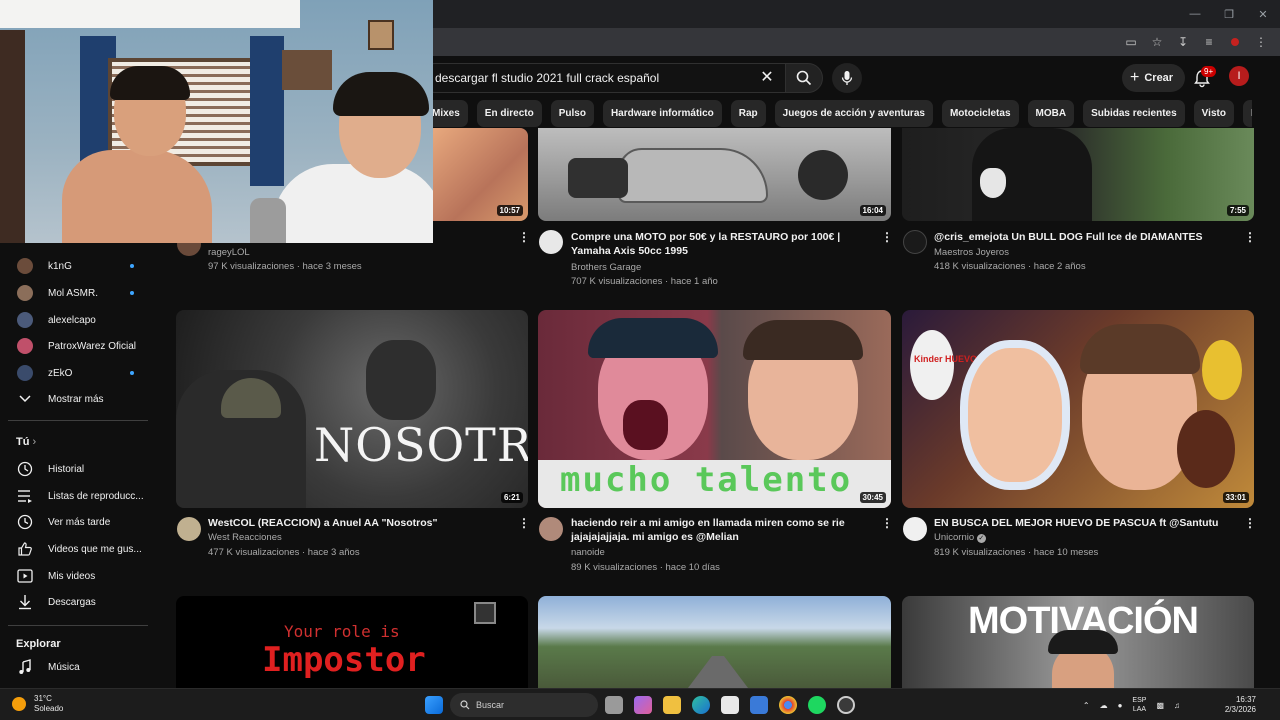 The height and width of the screenshot is (720, 1280). Describe the element at coordinates (767, 78) in the screenshot. I see `clear-search-icon: ✕` at that location.